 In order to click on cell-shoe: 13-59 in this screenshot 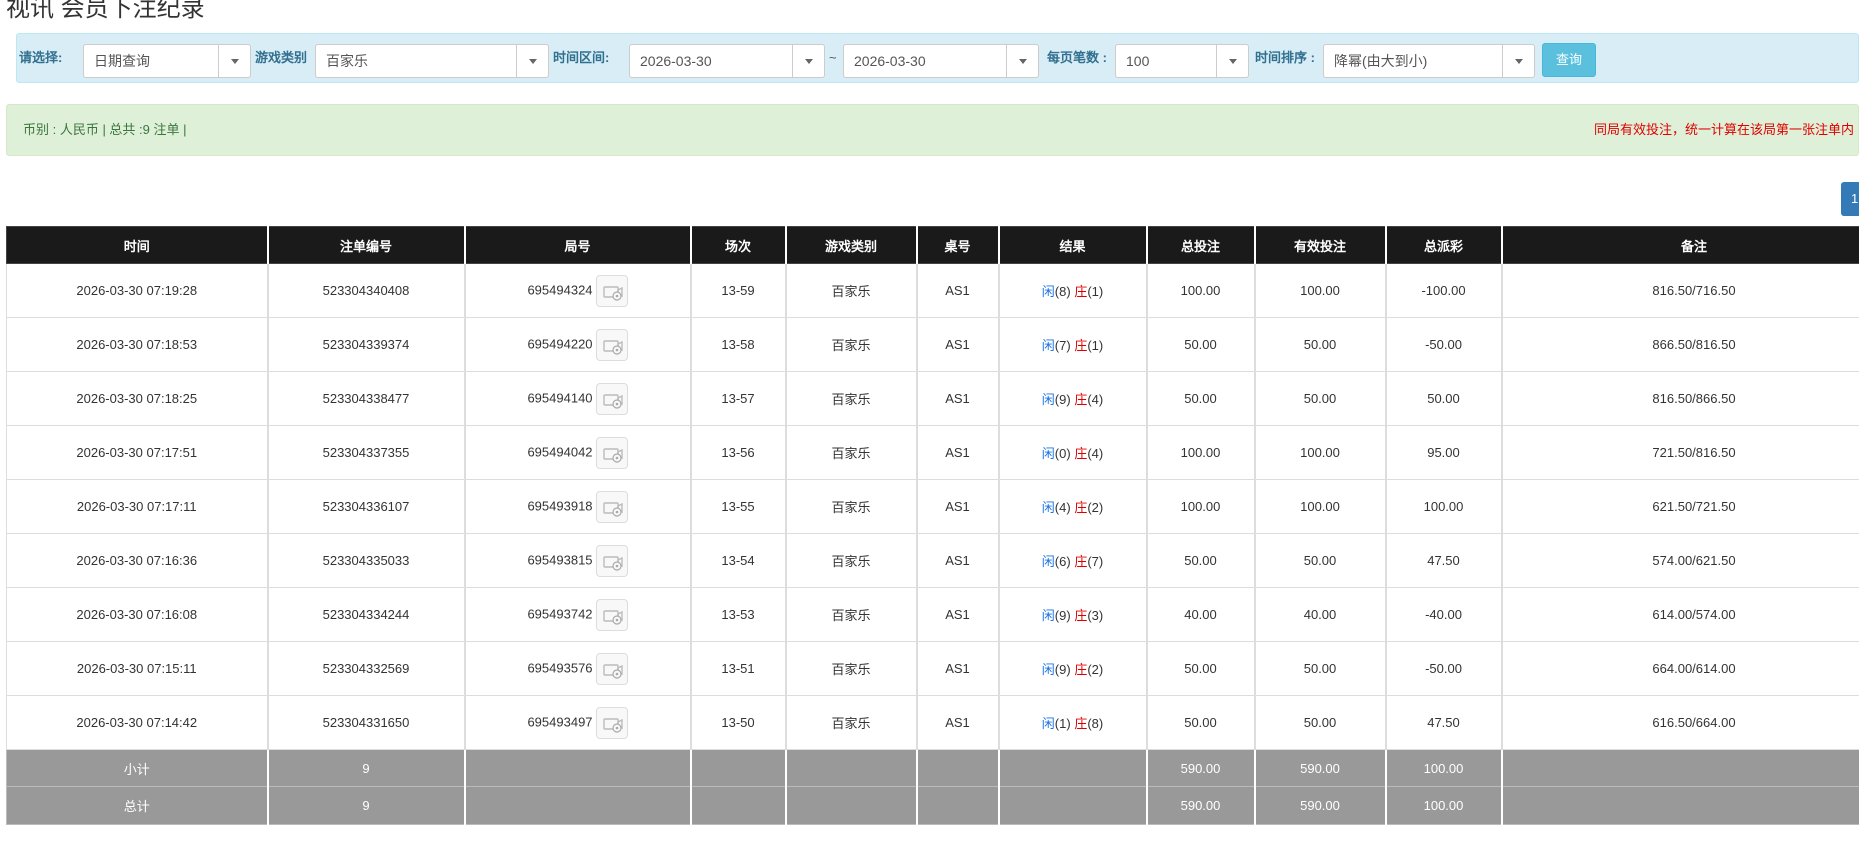, I will do `click(738, 290)`.